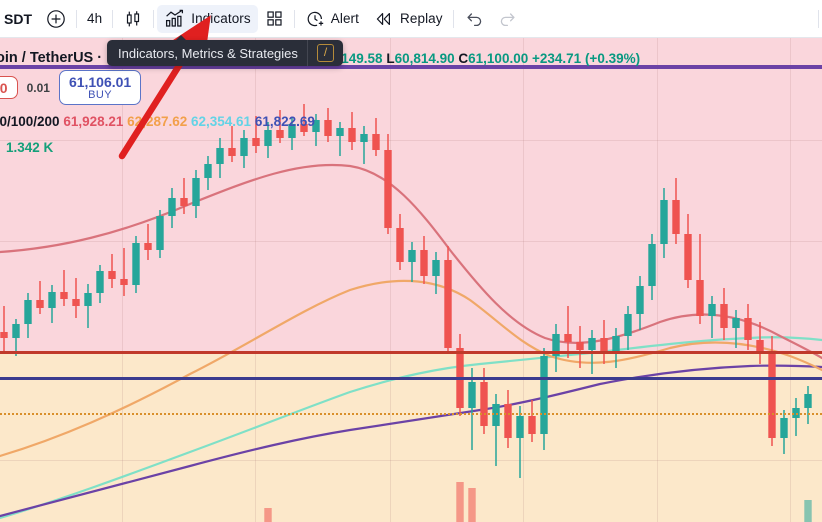 The width and height of the screenshot is (822, 522). I want to click on sell-price: 00, so click(4, 87).